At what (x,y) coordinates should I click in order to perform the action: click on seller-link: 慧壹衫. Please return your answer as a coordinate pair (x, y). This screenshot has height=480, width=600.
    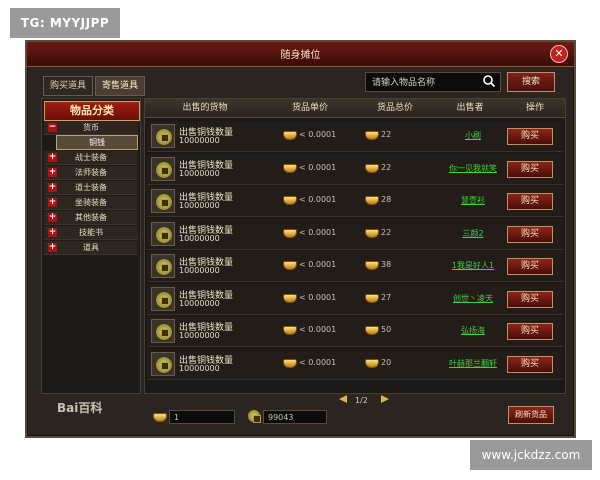
    Looking at the image, I should click on (473, 200).